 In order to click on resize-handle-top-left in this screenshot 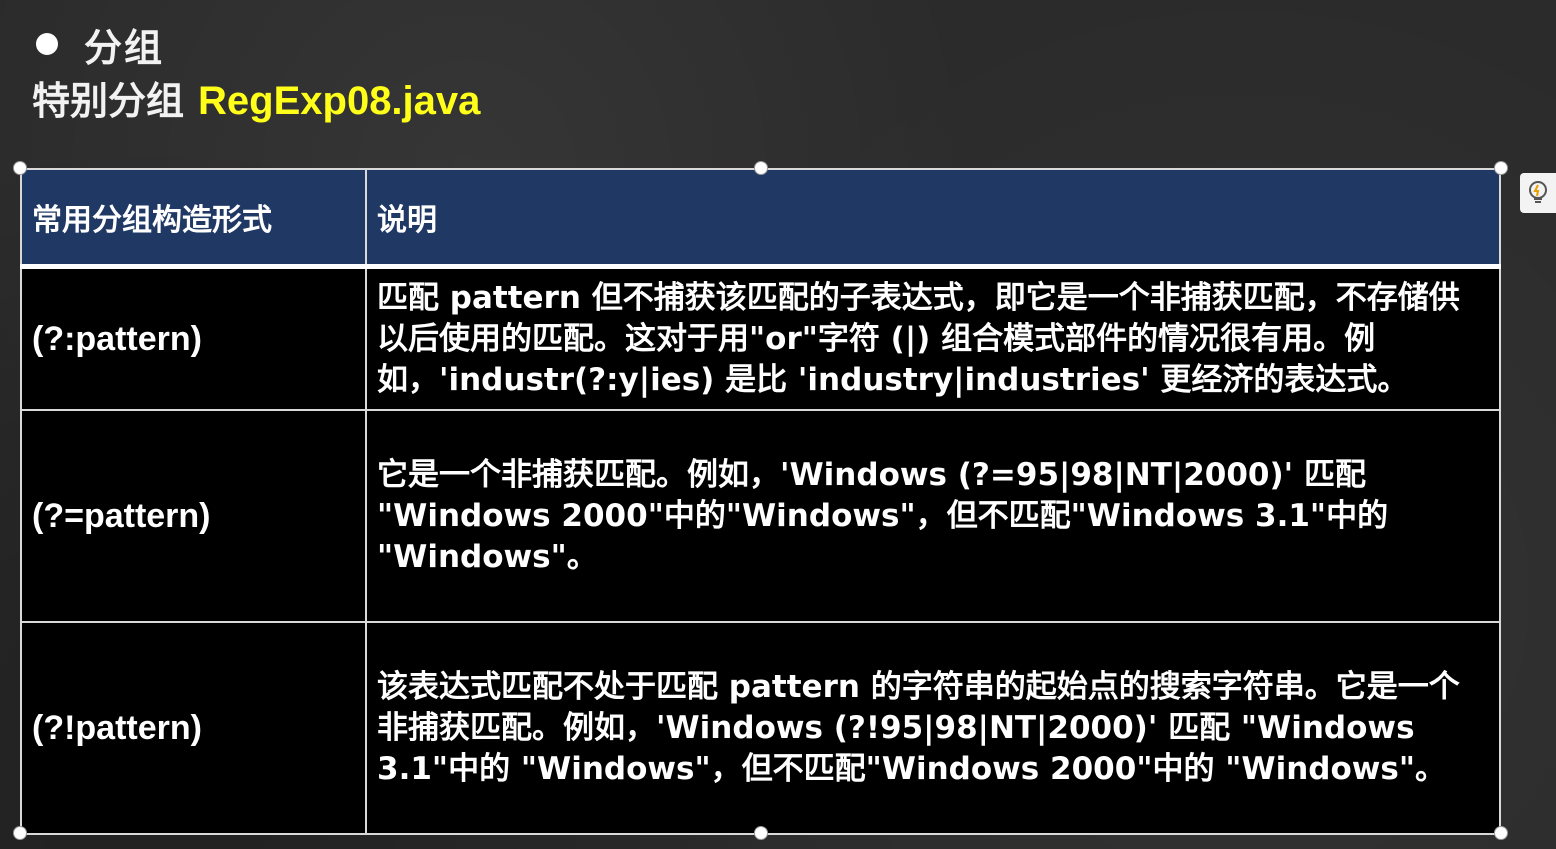, I will do `click(20, 168)`.